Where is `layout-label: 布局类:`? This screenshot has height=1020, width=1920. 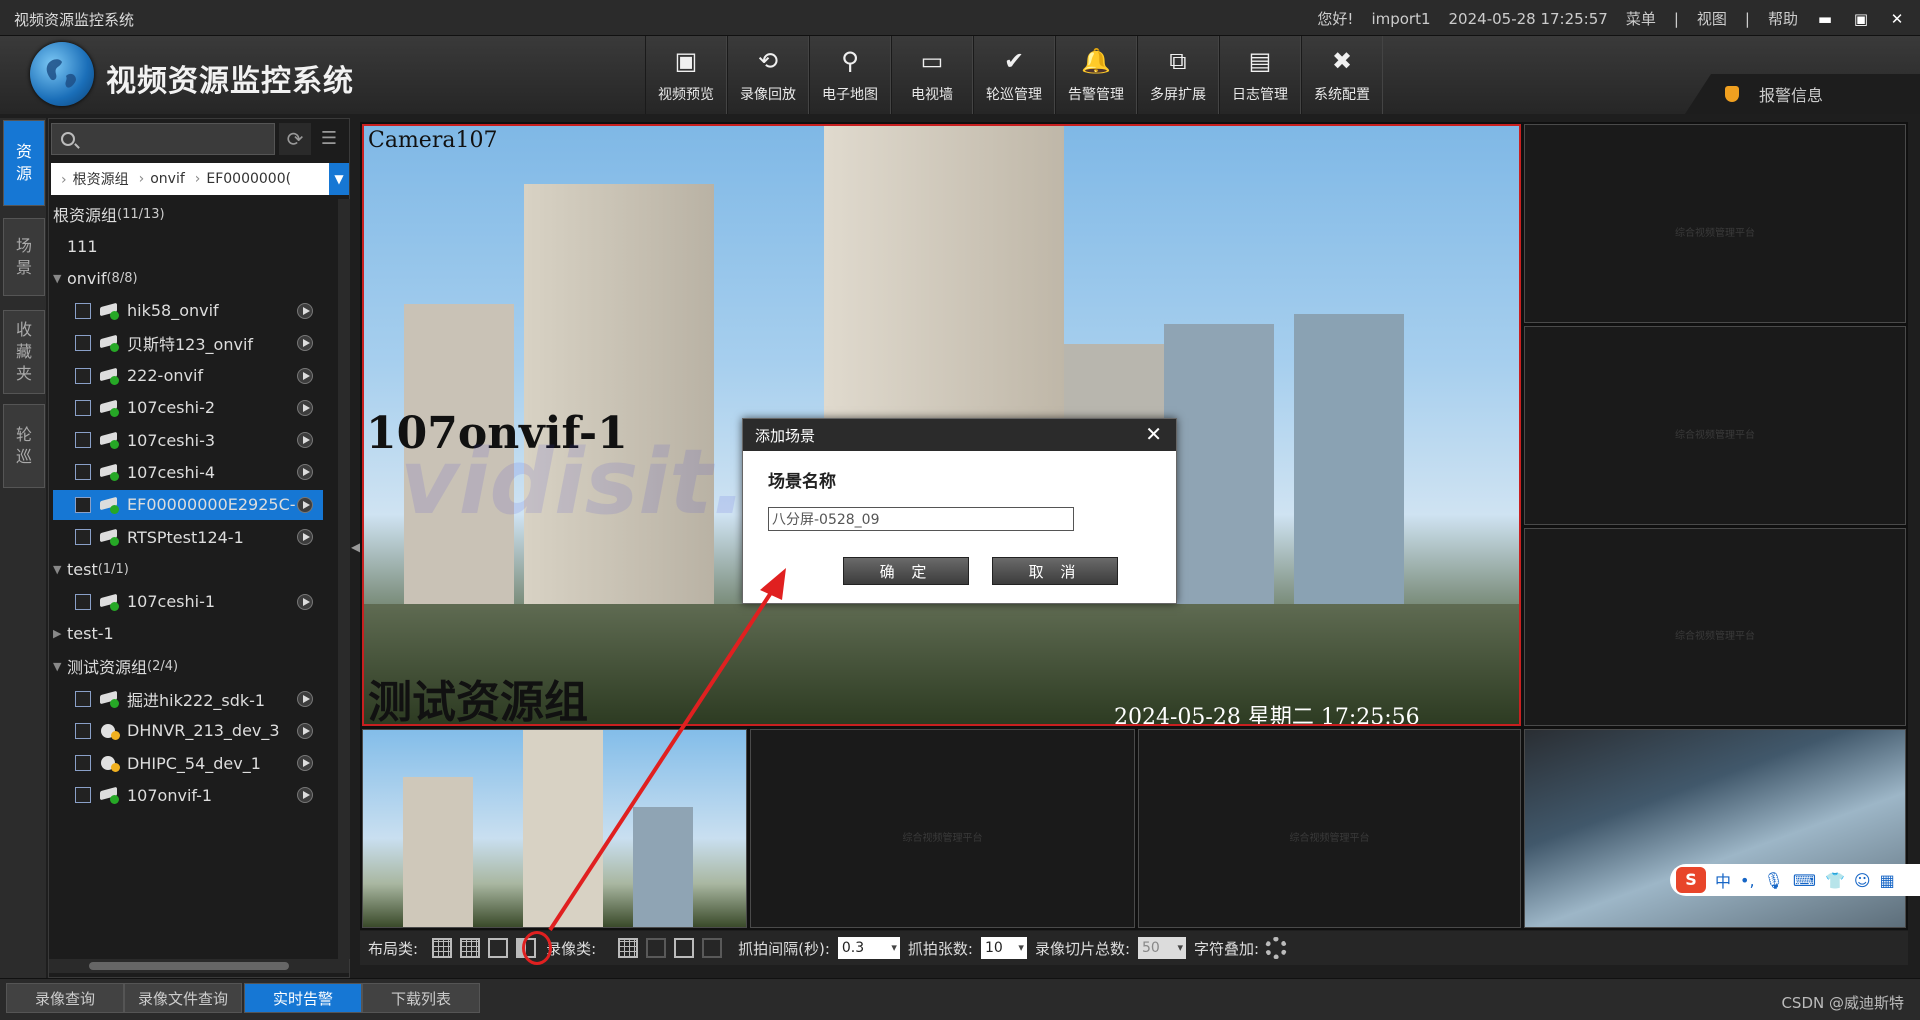
layout-label: 布局类: is located at coordinates (393, 948).